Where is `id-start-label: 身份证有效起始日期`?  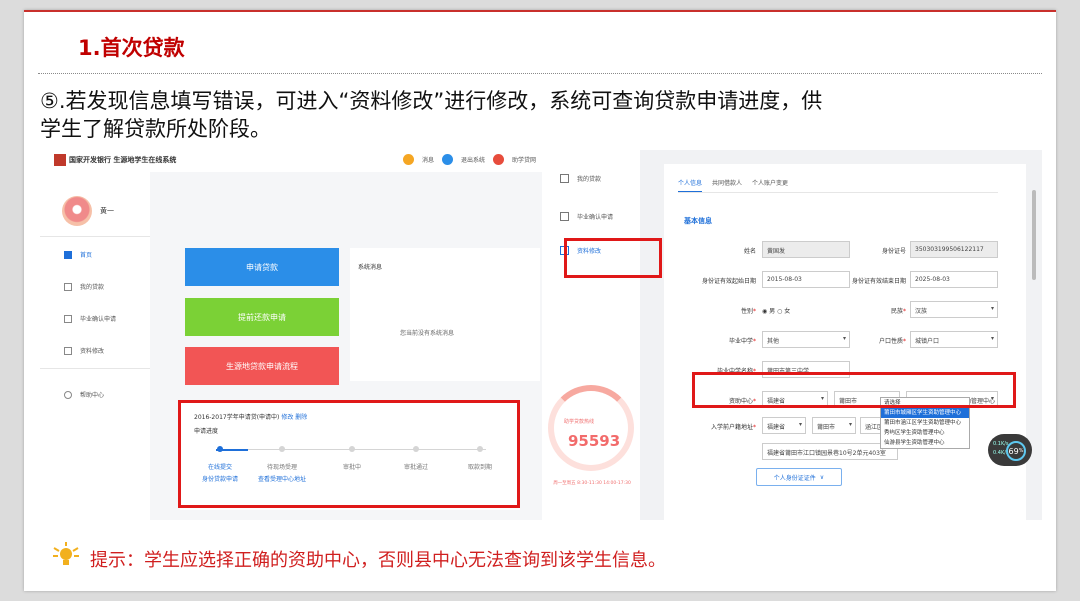
id-start-label: 身份证有效起始日期 is located at coordinates (711, 280).